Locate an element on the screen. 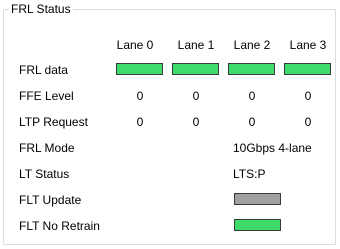 The height and width of the screenshot is (249, 340). lane-0-header: Lane 0 is located at coordinates (135, 45).